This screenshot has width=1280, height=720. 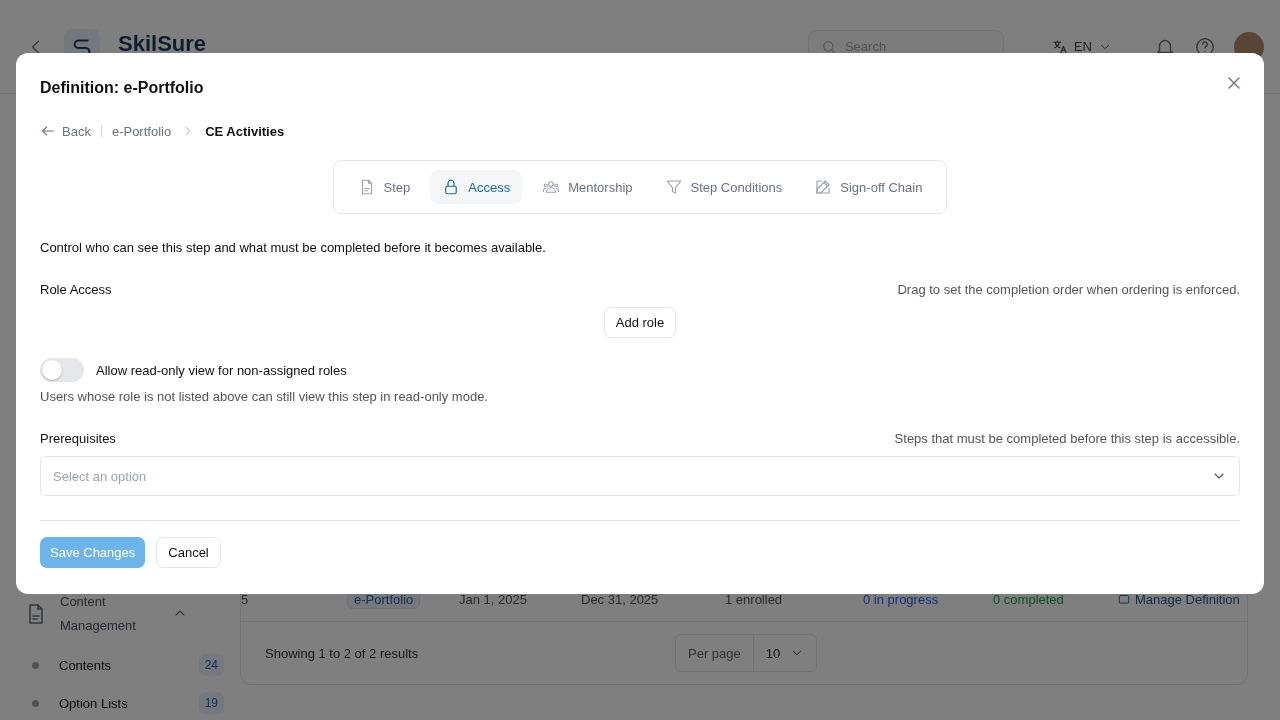 What do you see at coordinates (823, 187) in the screenshot?
I see `pencil-icon` at bounding box center [823, 187].